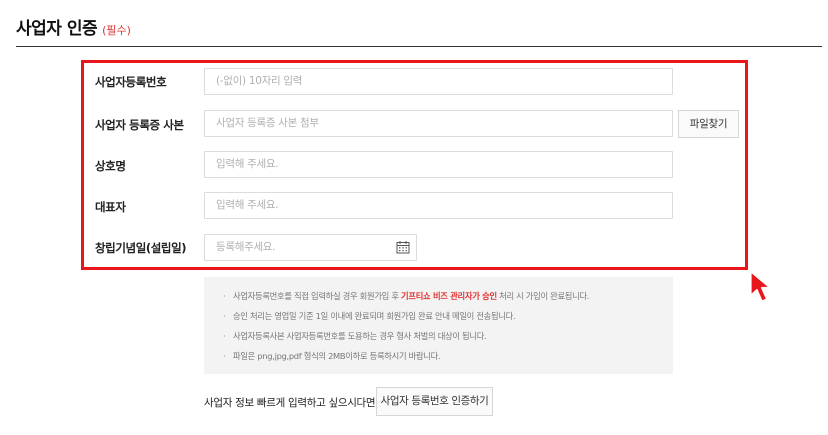 The width and height of the screenshot is (828, 435). I want to click on representative-placeholder: 입력해 주세요., so click(247, 205).